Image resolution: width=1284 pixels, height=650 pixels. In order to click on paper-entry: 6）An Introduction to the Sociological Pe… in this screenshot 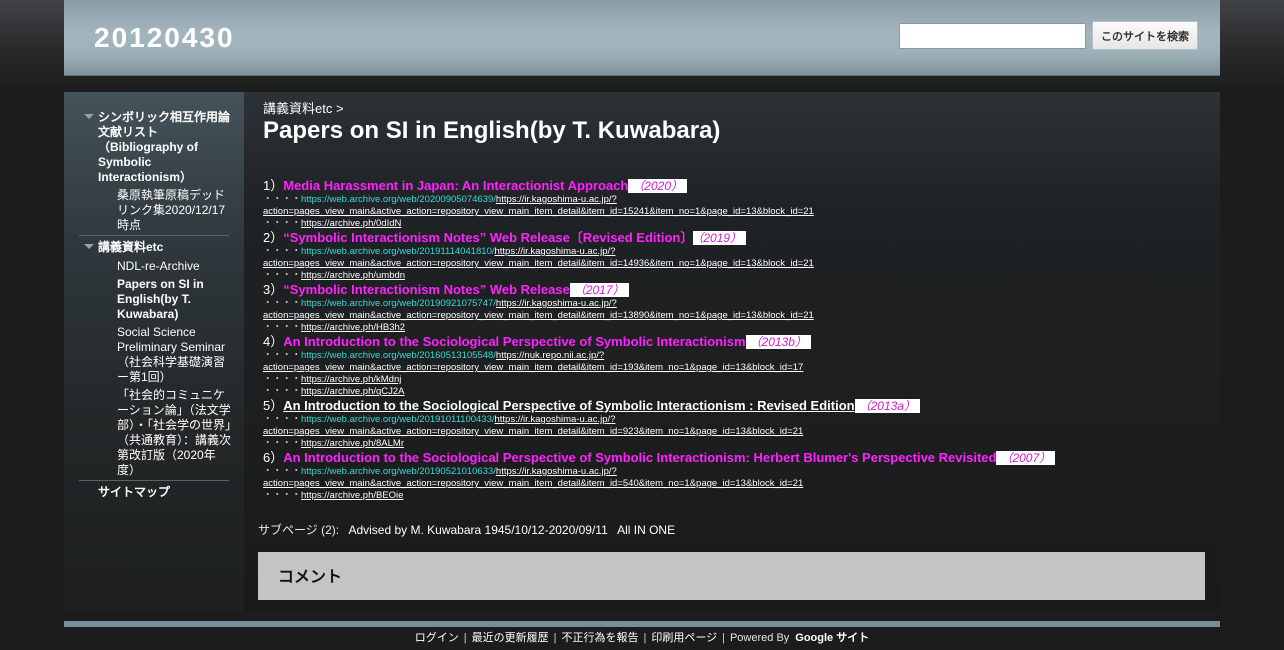, I will do `click(738, 476)`.